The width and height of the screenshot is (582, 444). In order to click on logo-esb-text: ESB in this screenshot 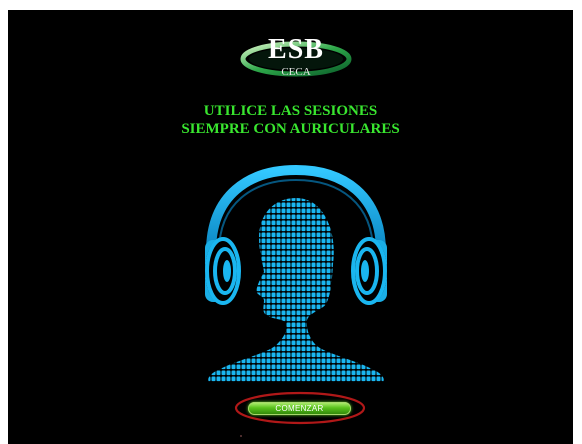, I will do `click(296, 49)`.